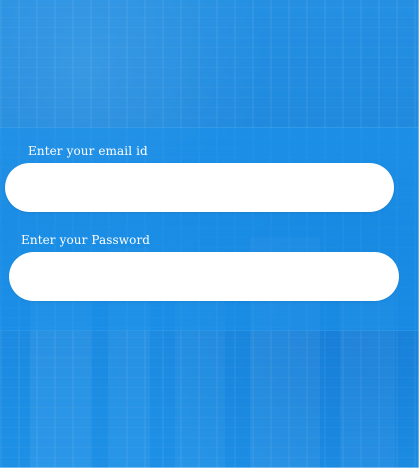  Describe the element at coordinates (199, 187) in the screenshot. I see `email-input` at that location.